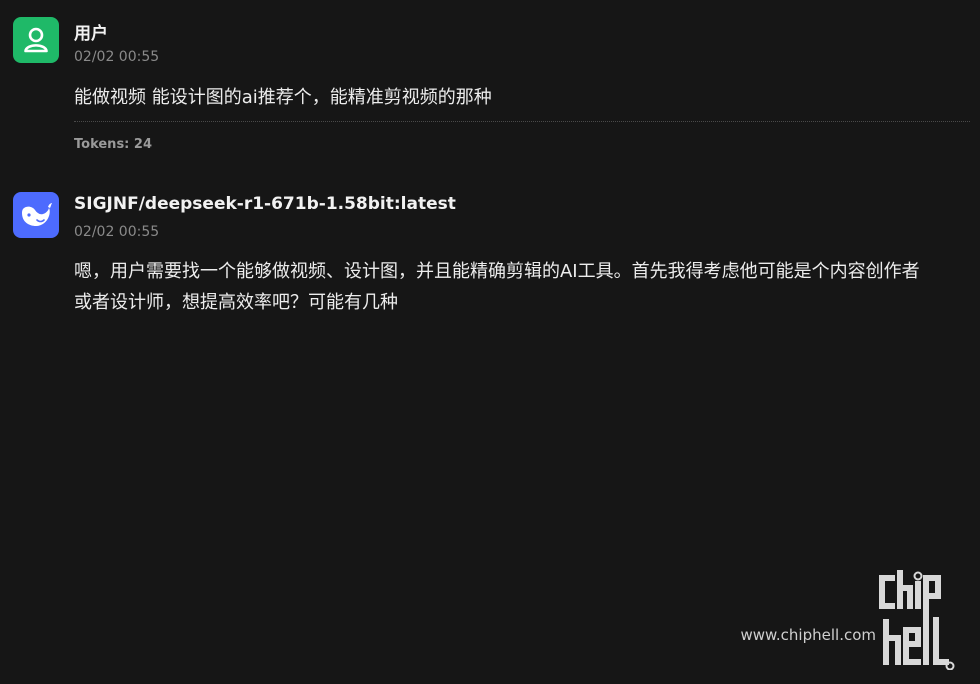 The width and height of the screenshot is (980, 684). Describe the element at coordinates (808, 635) in the screenshot. I see `watermark-url: www.chiphell.com` at that location.